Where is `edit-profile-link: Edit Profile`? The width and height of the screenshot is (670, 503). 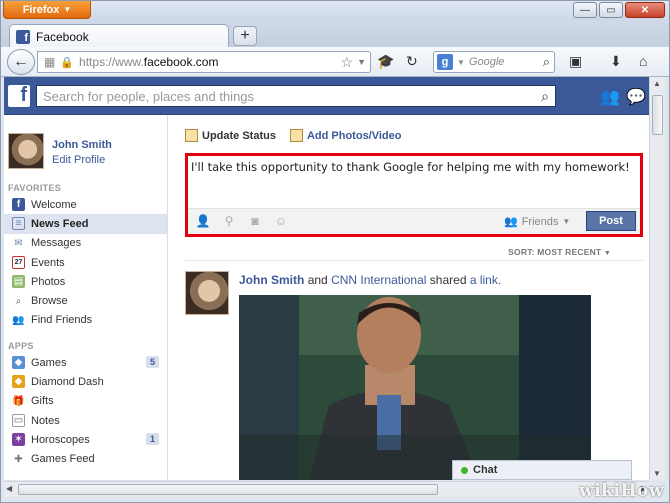 edit-profile-link: Edit Profile is located at coordinates (82, 160).